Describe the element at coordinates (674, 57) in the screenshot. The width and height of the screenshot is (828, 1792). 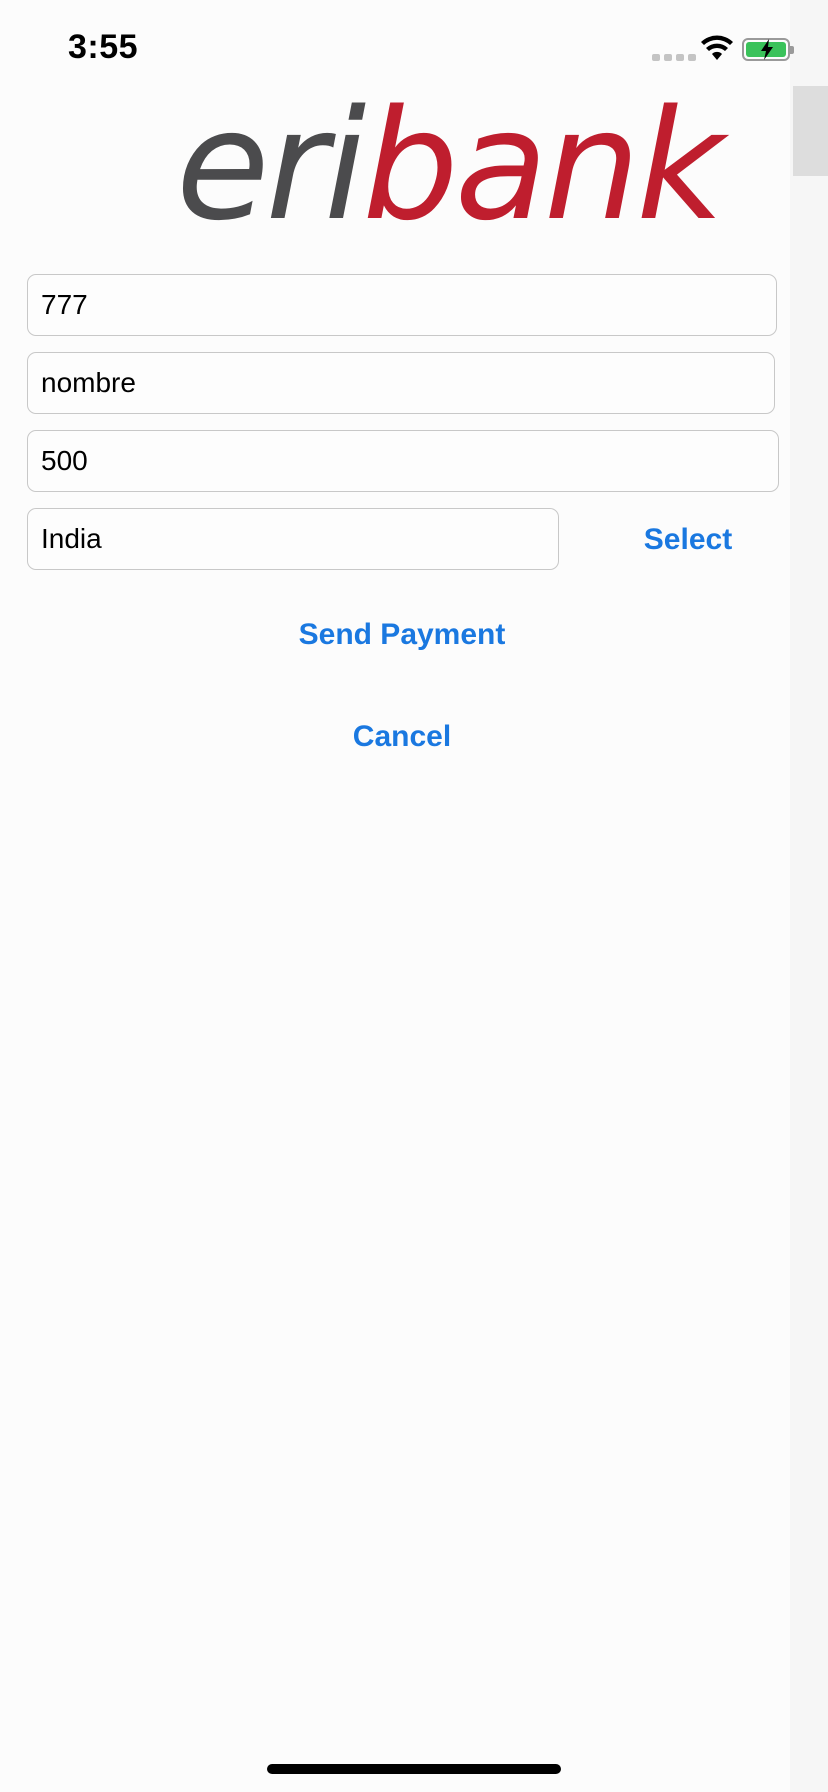
I see `cellular-signal-icon` at that location.